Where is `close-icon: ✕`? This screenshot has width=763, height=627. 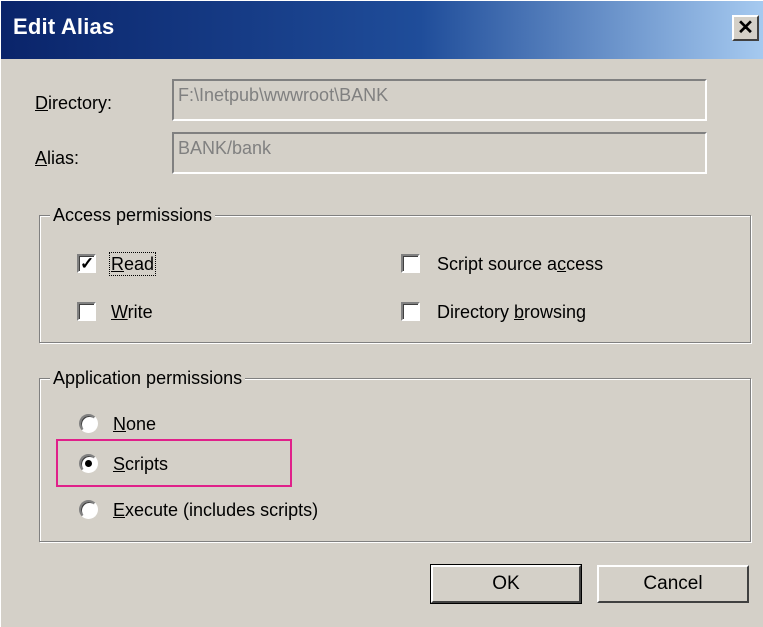 close-icon: ✕ is located at coordinates (745, 28).